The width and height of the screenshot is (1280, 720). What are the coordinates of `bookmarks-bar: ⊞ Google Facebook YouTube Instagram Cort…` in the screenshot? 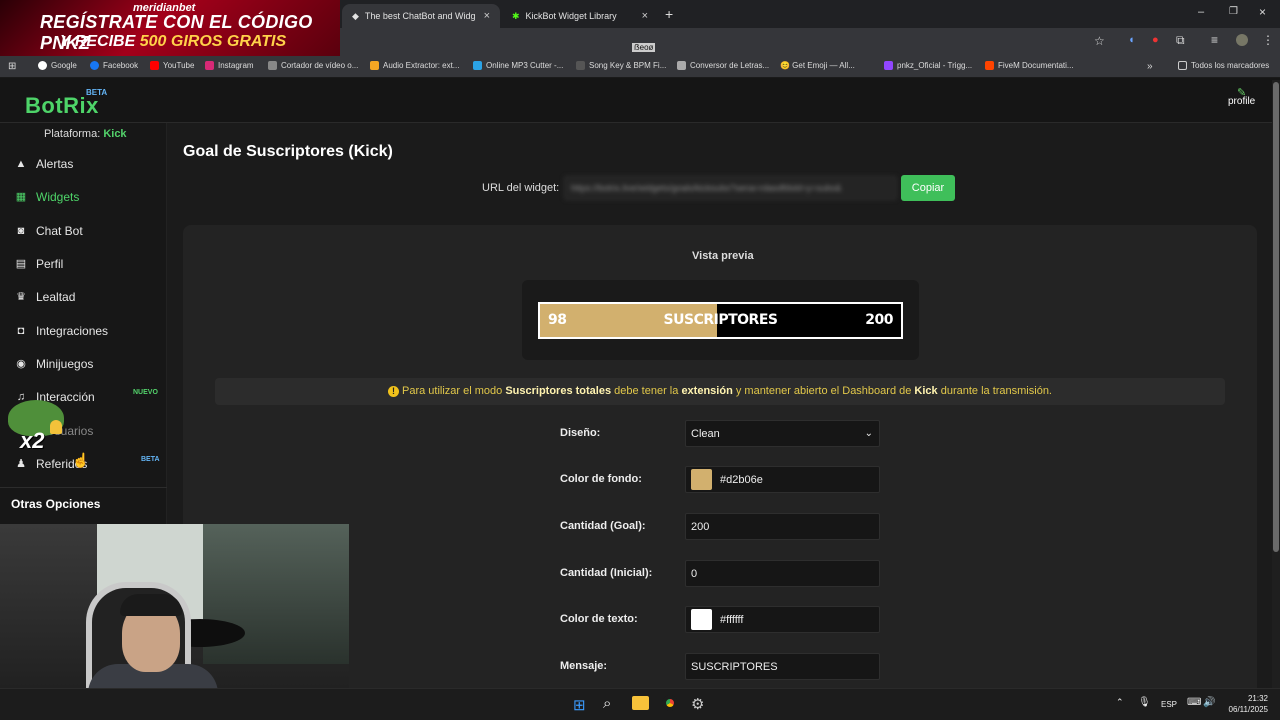 It's located at (640, 67).